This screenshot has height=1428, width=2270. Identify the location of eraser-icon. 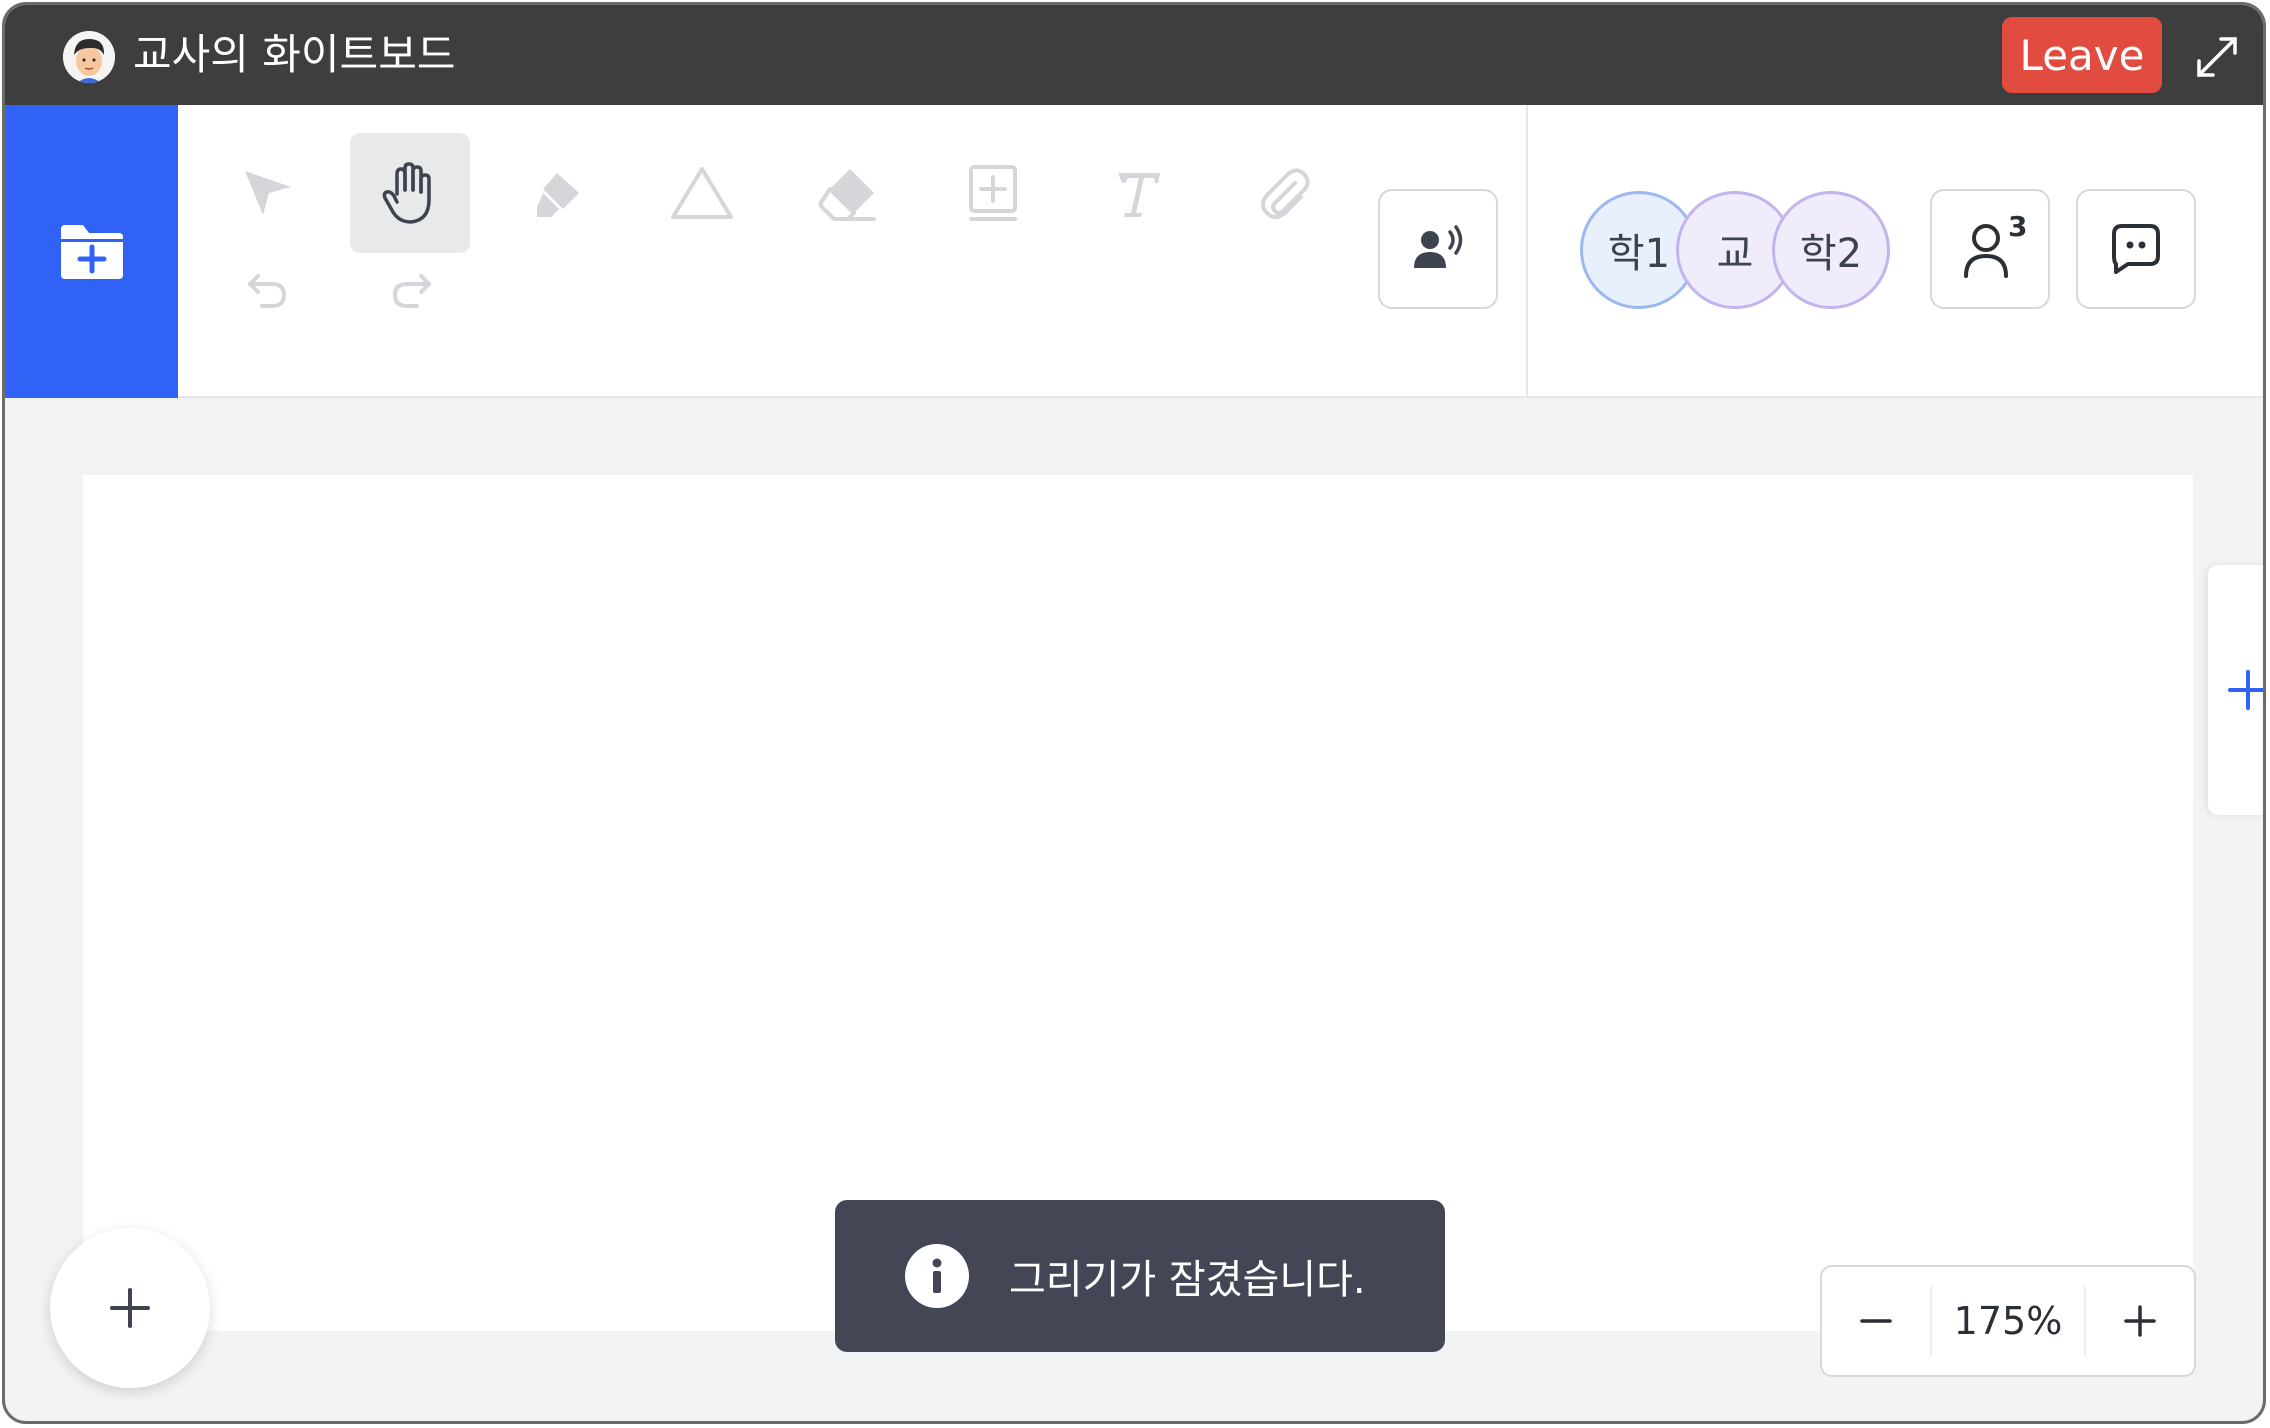
(847, 195).